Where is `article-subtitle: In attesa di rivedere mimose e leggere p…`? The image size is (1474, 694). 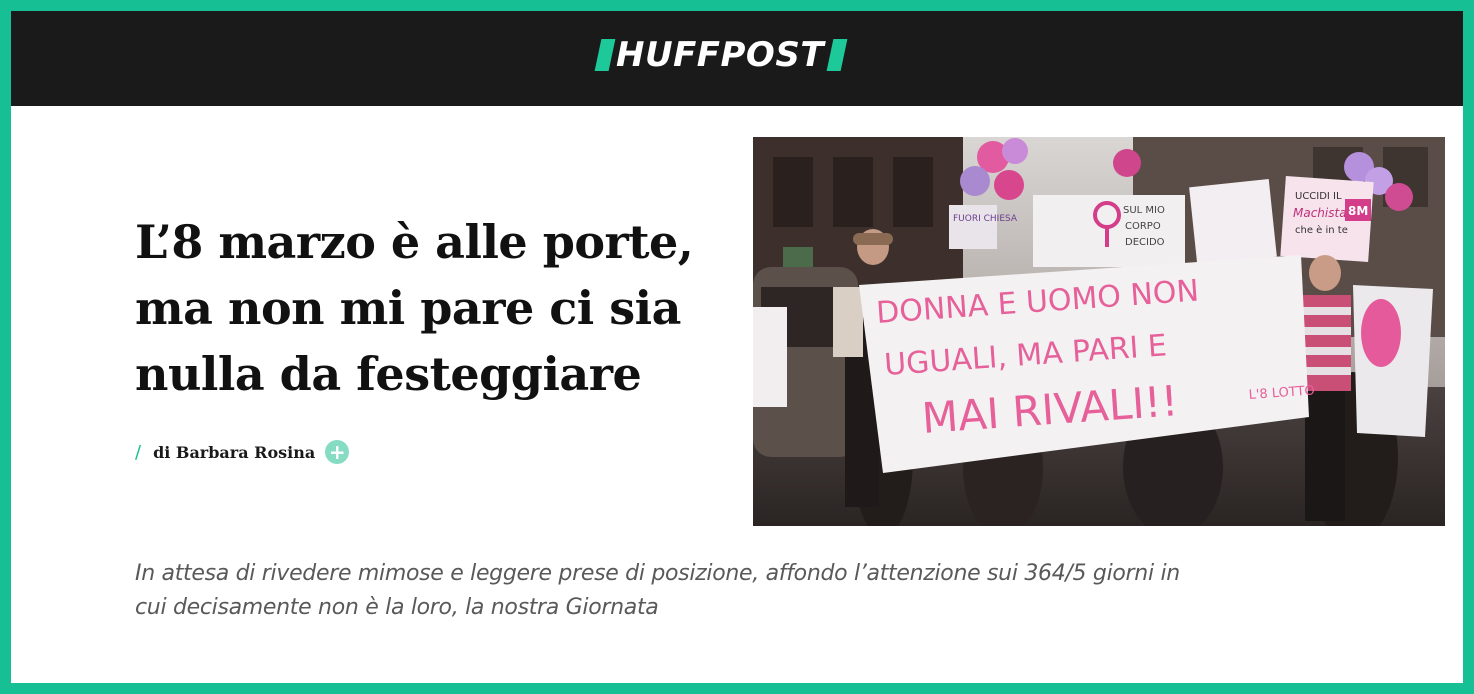
article-subtitle: In attesa di rivedere mimose e leggere p… is located at coordinates (657, 590).